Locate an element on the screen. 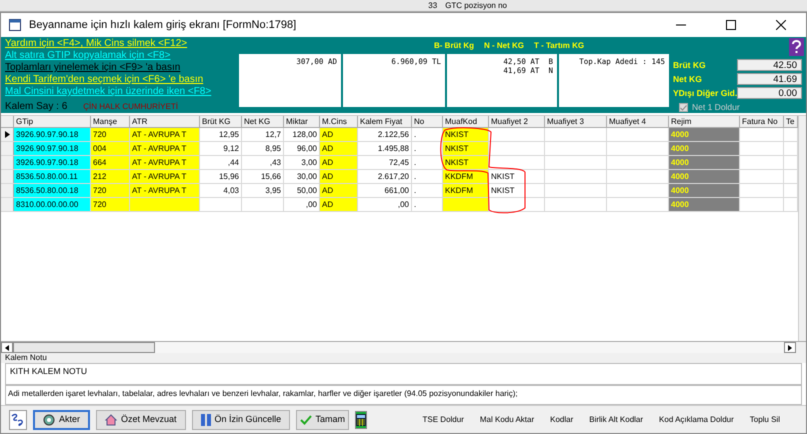  toolbar-button: Toplu Sil is located at coordinates (765, 420).